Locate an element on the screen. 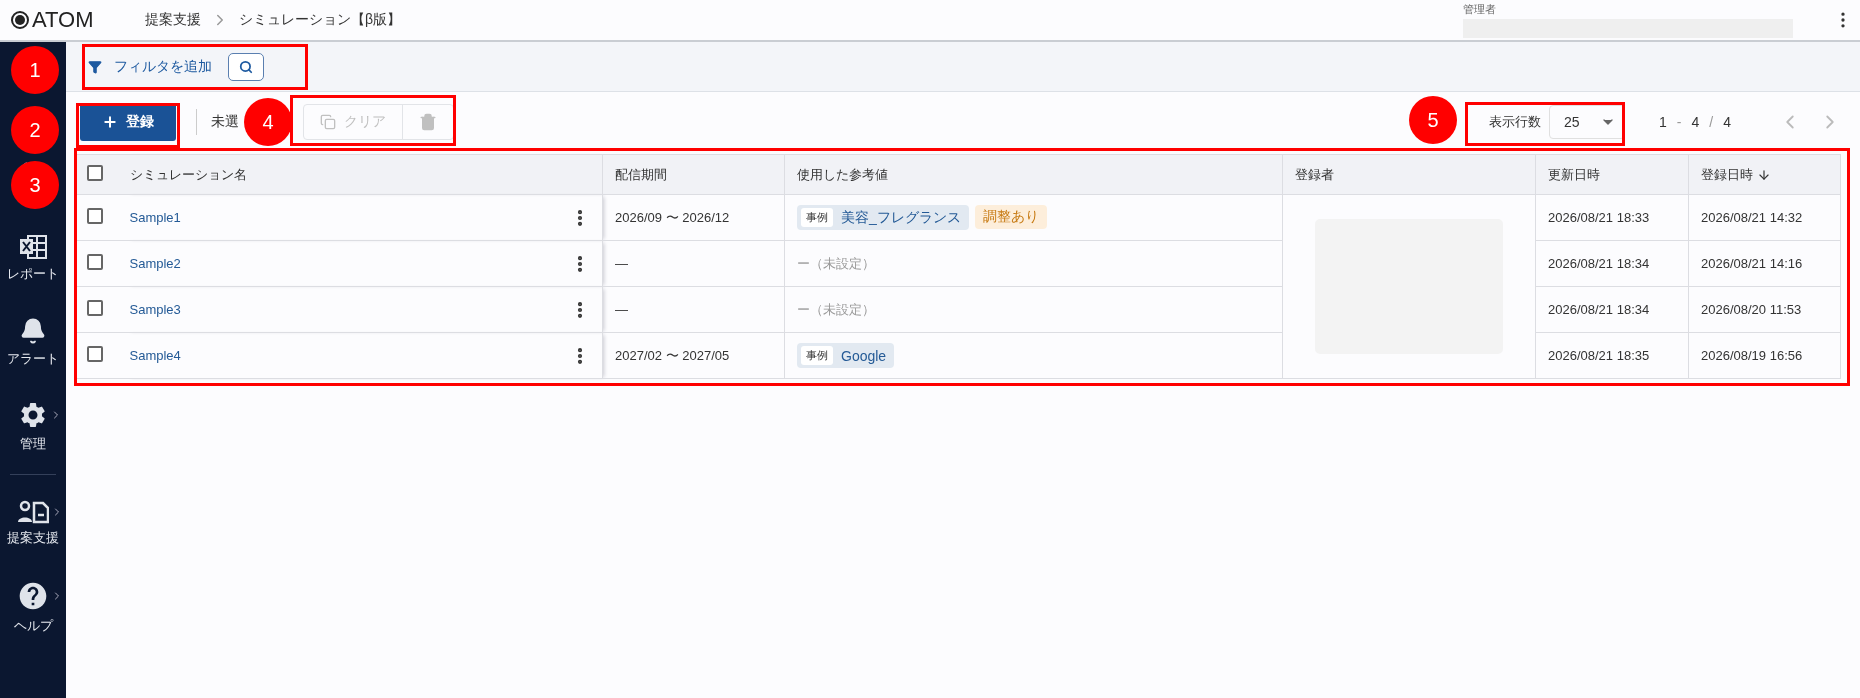 The image size is (1860, 698). sidebar-item: アラート is located at coordinates (33, 359).